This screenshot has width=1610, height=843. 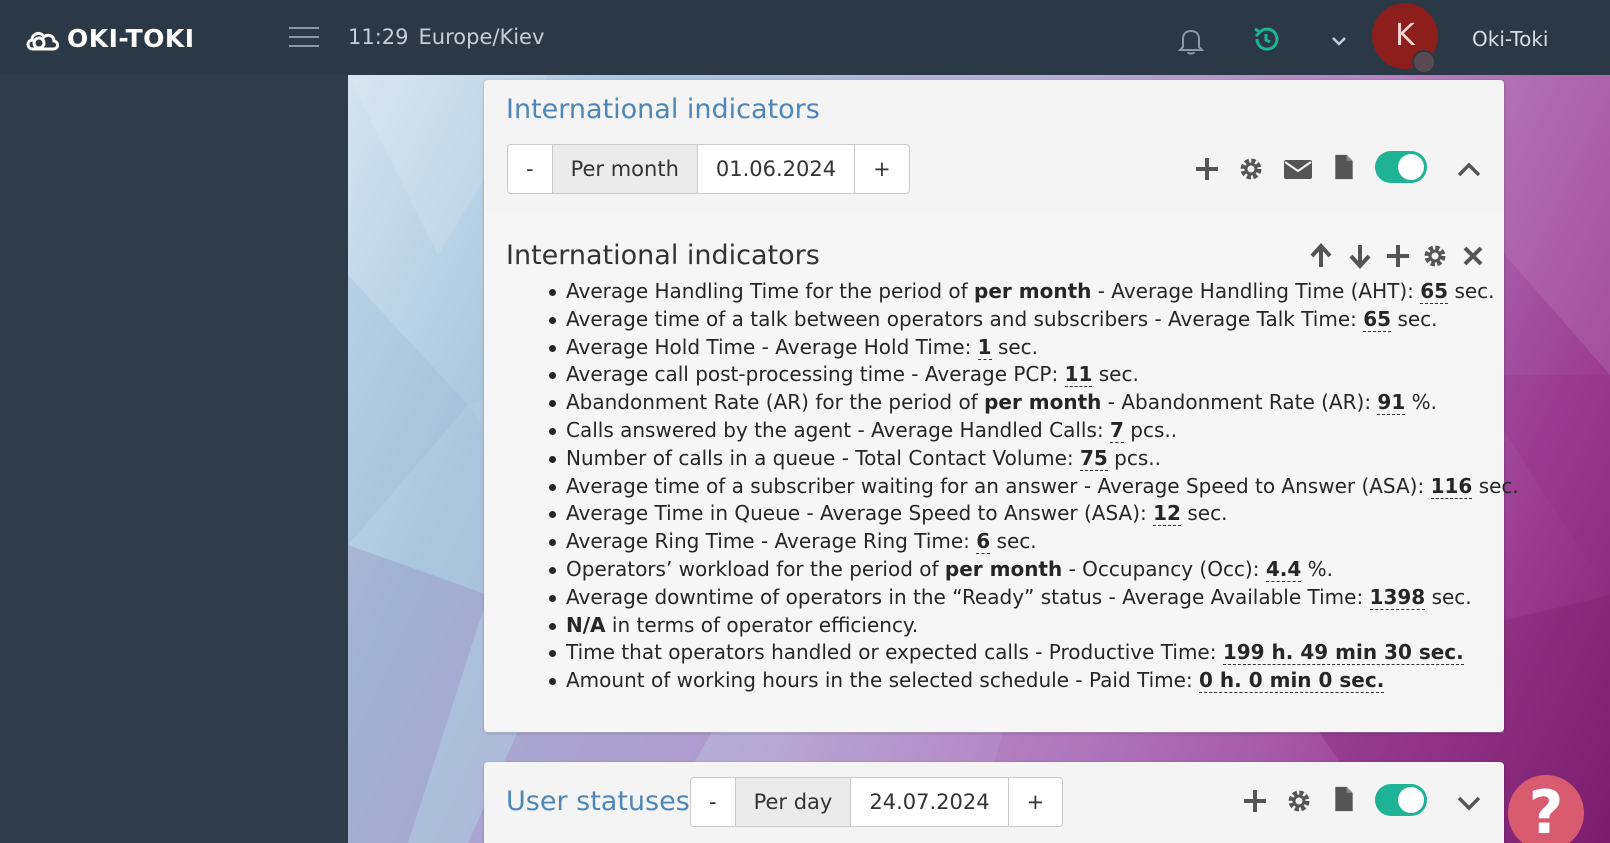 What do you see at coordinates (1424, 62) in the screenshot?
I see `status-dot` at bounding box center [1424, 62].